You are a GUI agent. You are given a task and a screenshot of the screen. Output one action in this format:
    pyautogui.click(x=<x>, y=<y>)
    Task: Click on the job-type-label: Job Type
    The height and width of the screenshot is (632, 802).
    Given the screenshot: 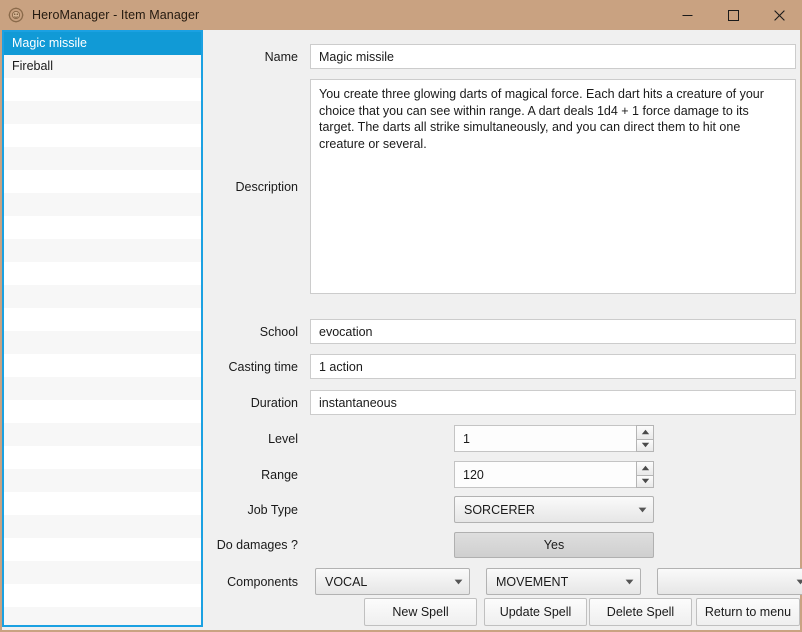 What is the action you would take?
    pyautogui.click(x=272, y=509)
    